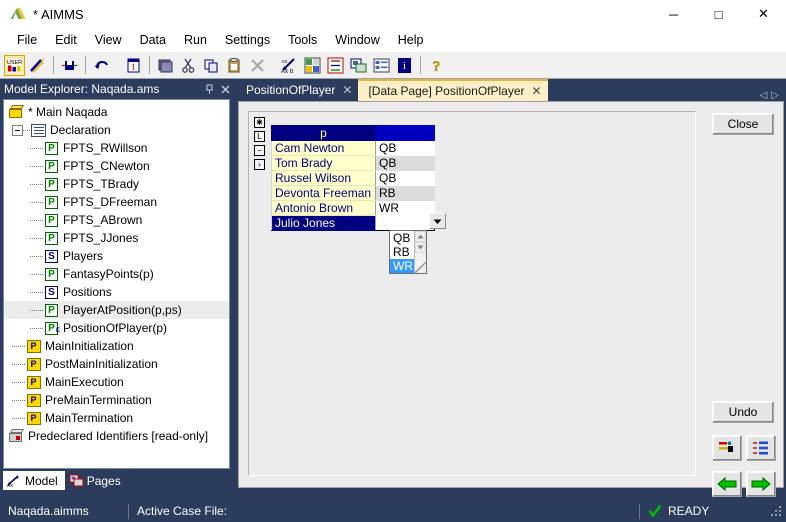 The image size is (786, 522). Describe the element at coordinates (116, 400) in the screenshot. I see `tree-item: P PreMainTermination` at that location.